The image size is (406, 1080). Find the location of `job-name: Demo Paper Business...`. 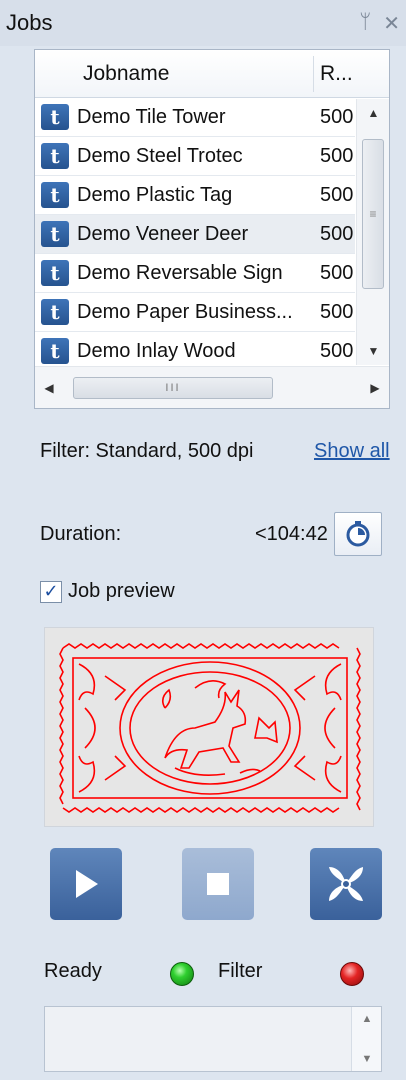

job-name: Demo Paper Business... is located at coordinates (185, 311).